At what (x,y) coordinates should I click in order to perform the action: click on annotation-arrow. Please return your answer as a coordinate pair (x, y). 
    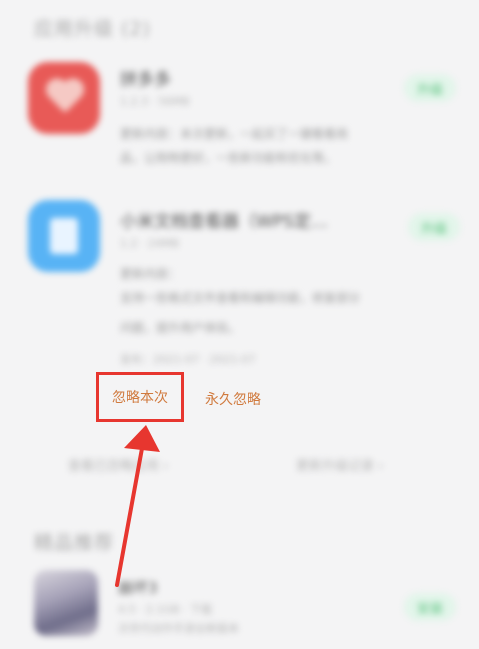
    Looking at the image, I should click on (137, 506).